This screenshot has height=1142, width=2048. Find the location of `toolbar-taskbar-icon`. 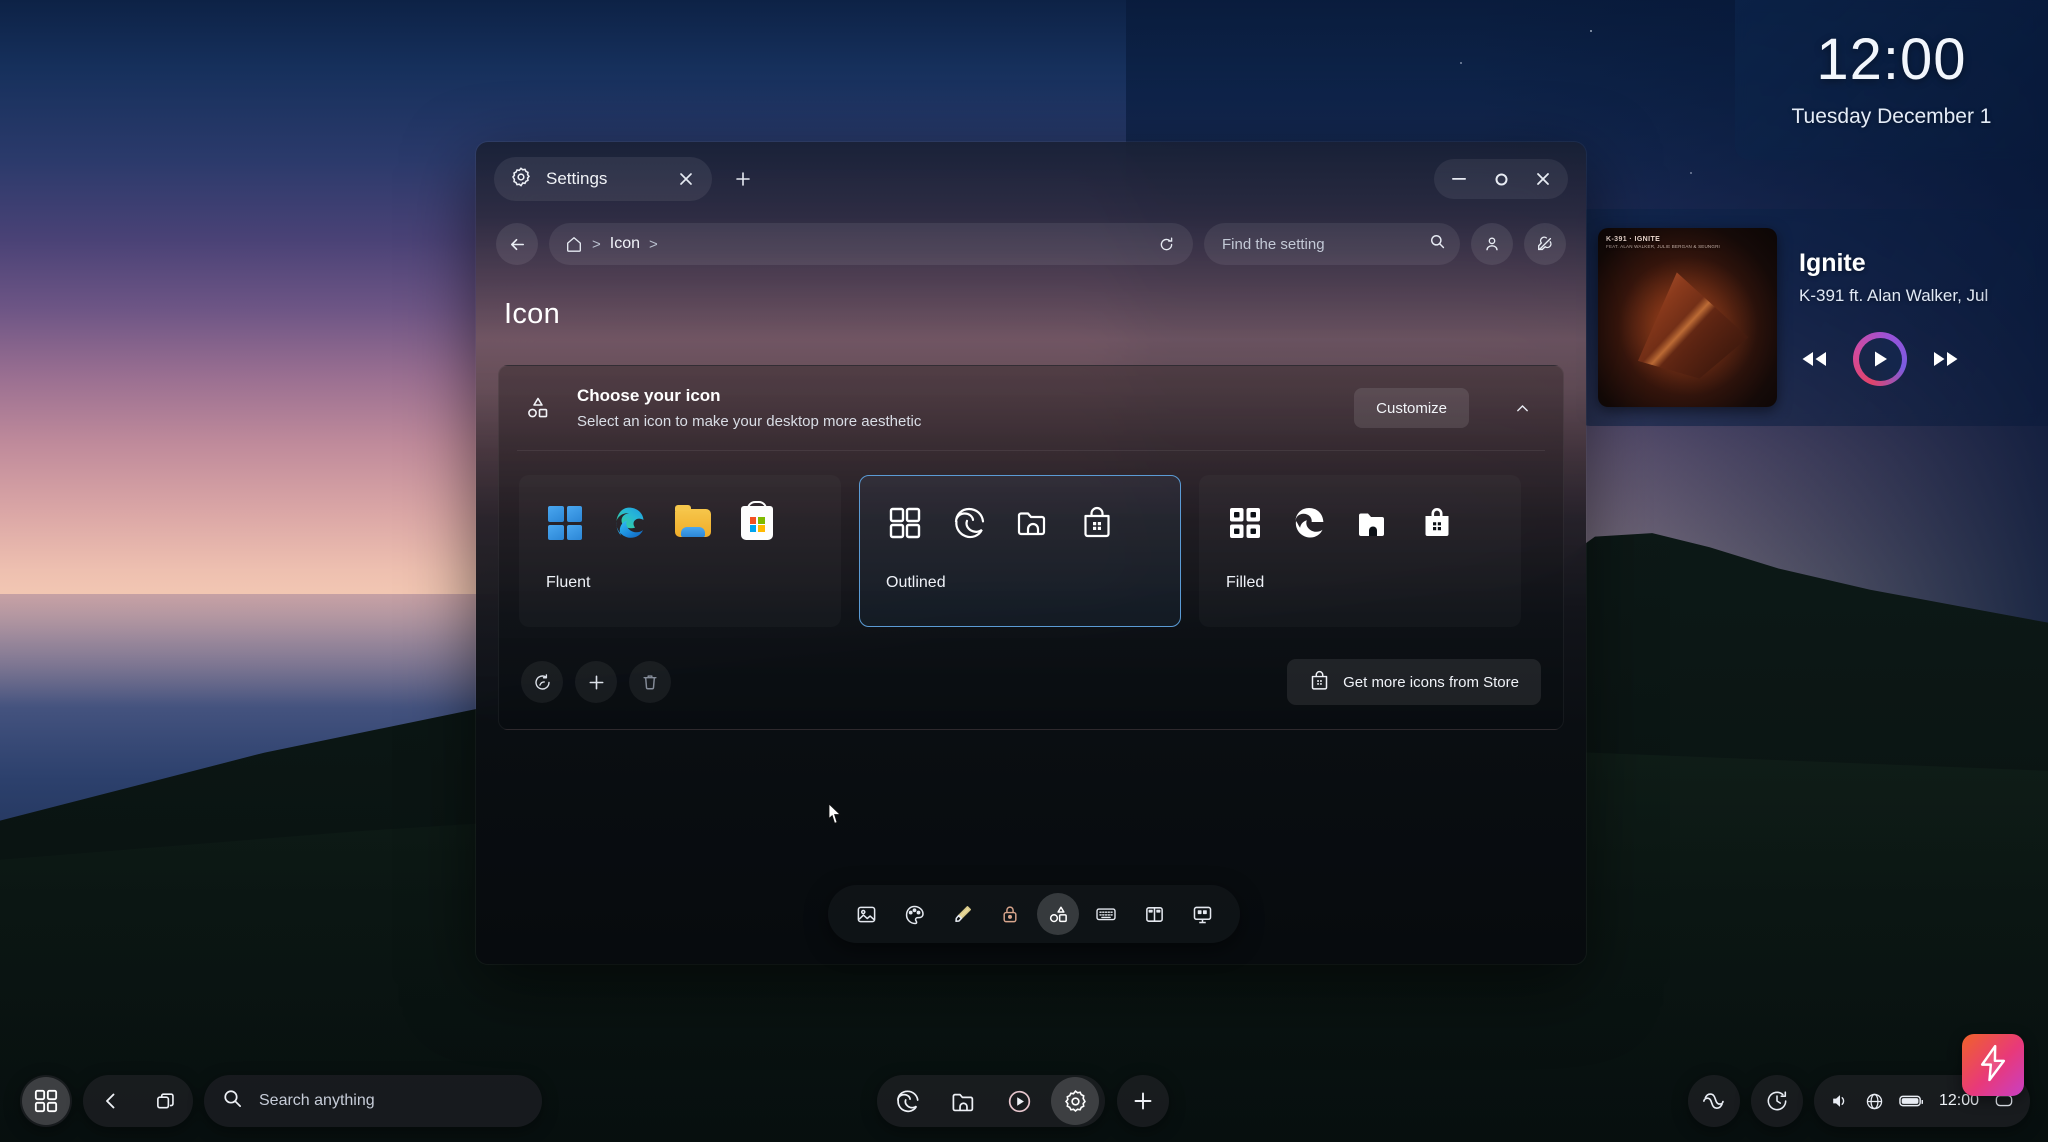

toolbar-taskbar-icon is located at coordinates (1154, 914).